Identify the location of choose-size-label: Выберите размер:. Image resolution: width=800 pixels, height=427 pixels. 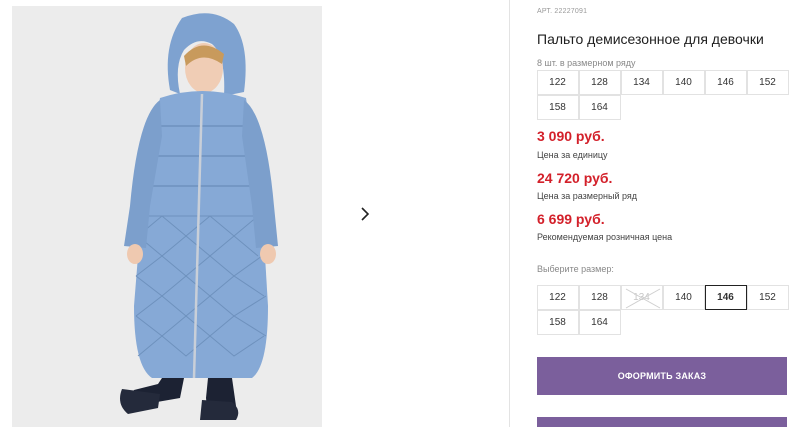
(575, 269).